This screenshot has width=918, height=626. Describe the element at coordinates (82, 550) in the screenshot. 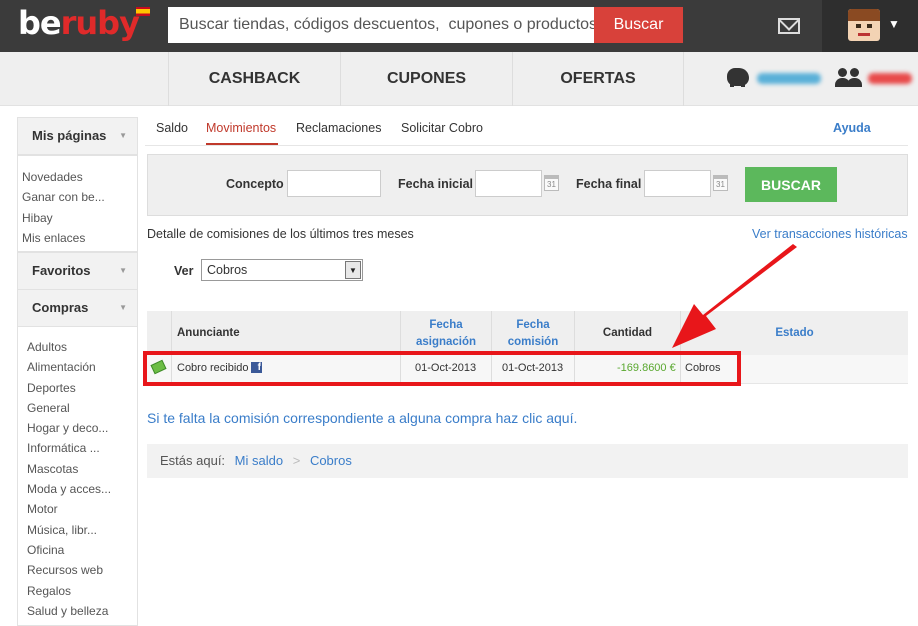

I see `sidebar-item-oficina: Oficina` at that location.